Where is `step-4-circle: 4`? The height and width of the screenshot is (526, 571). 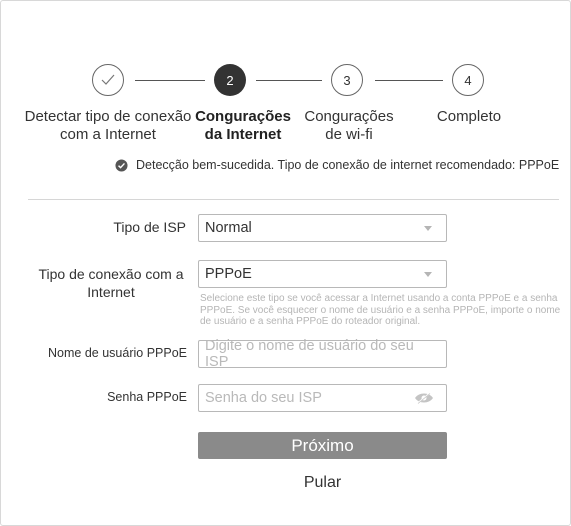 step-4-circle: 4 is located at coordinates (468, 80).